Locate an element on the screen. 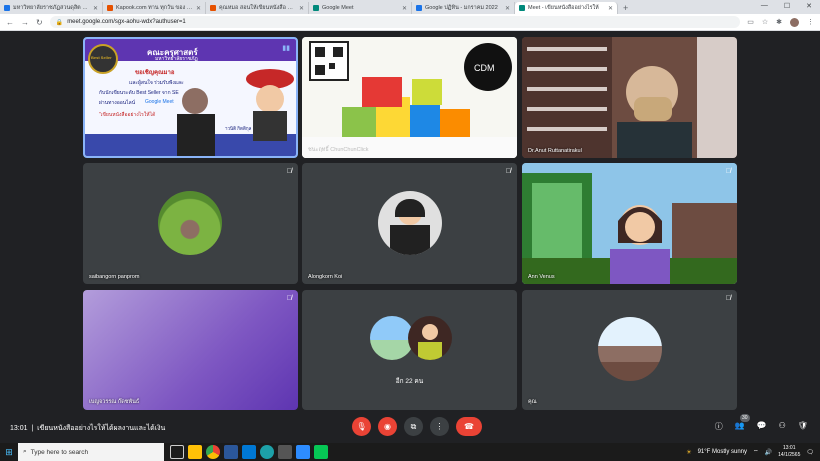  zoom-icon is located at coordinates (303, 452).